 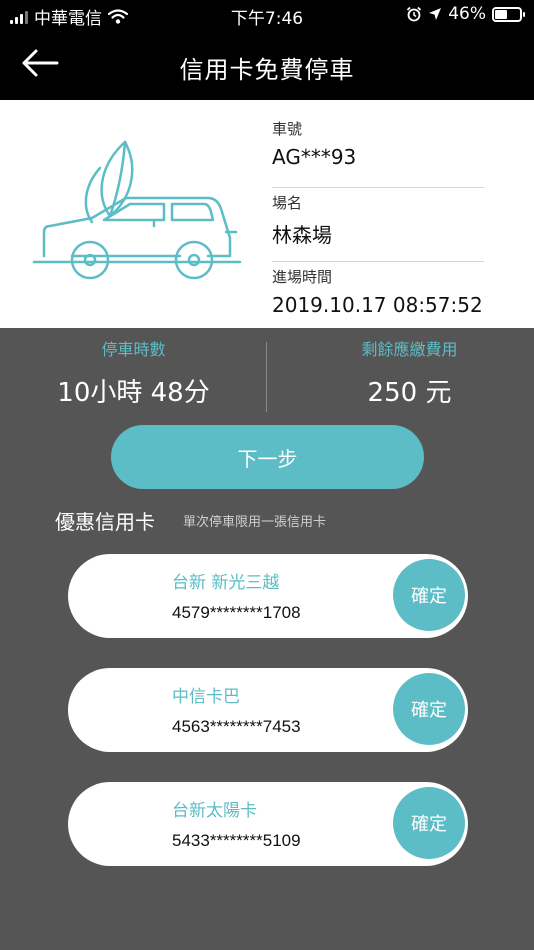 I want to click on lot-field: 場名 林森場, so click(x=378, y=225).